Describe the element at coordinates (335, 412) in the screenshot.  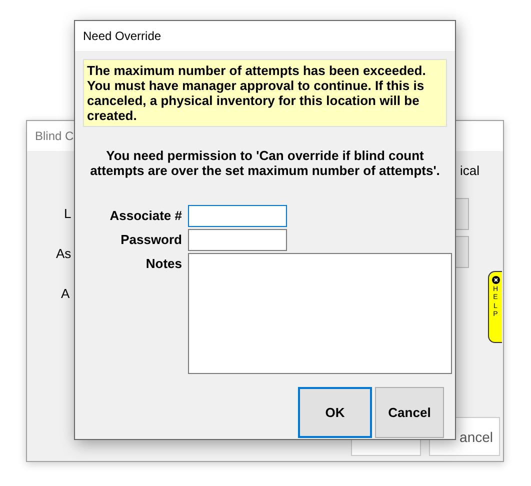
I see `ok-button: OK` at that location.